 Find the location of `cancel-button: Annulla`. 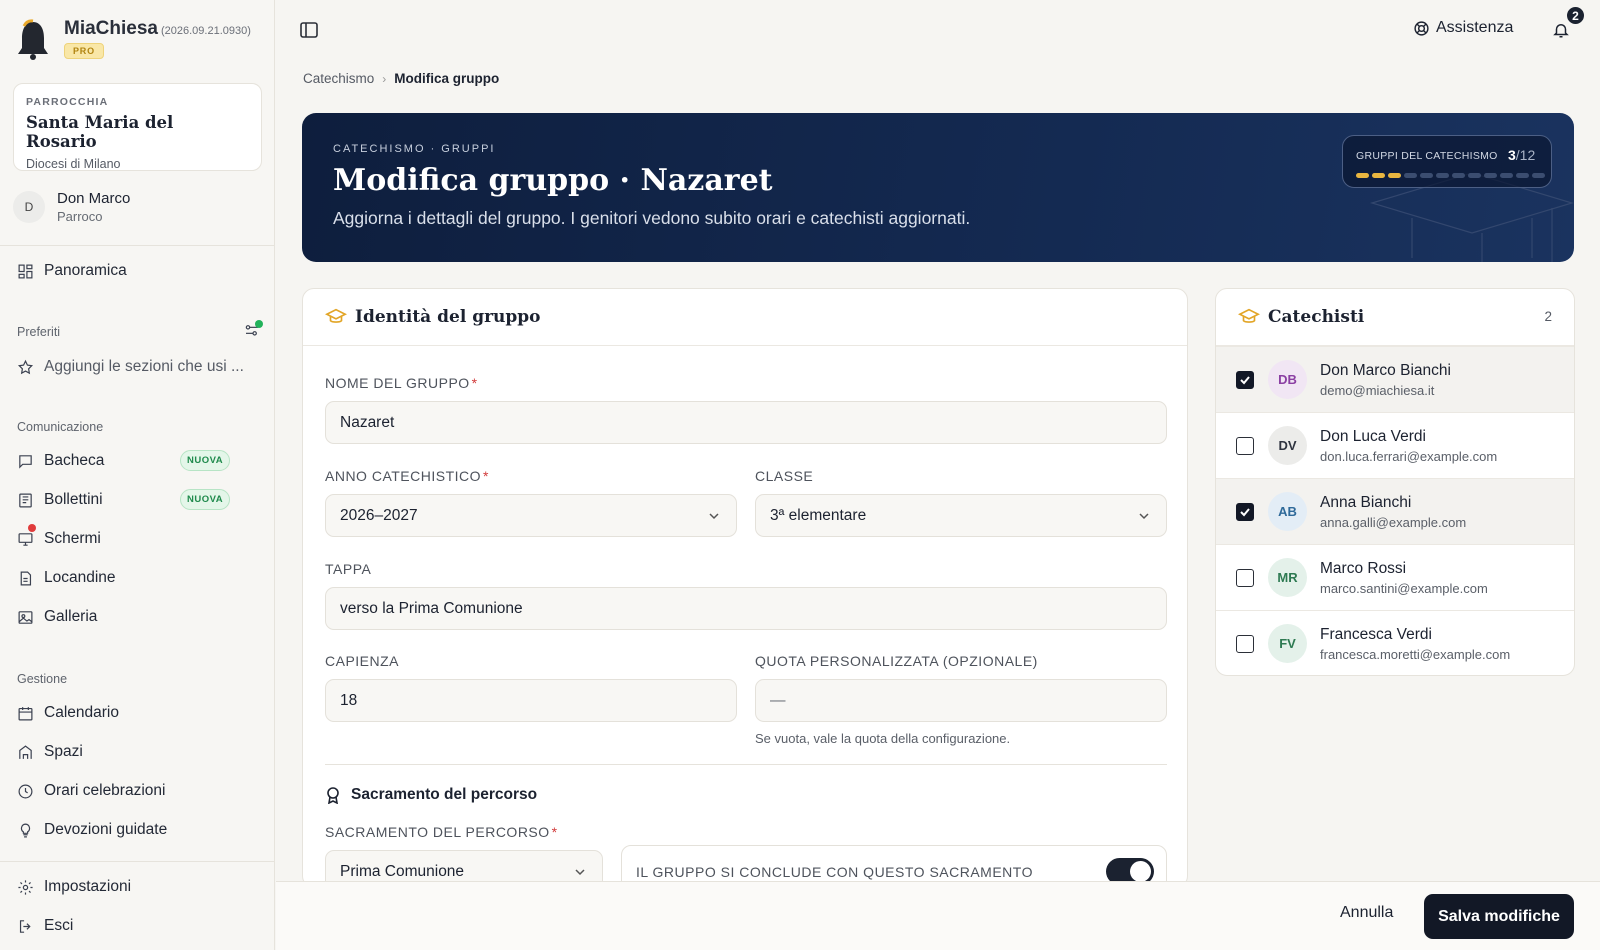

cancel-button: Annulla is located at coordinates (1366, 913).